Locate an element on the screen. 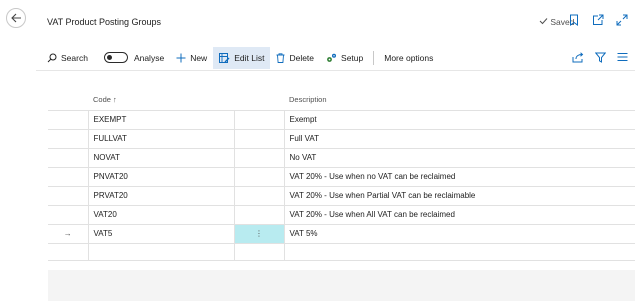 This screenshot has width=635, height=301. more-options-button: More options is located at coordinates (408, 58).